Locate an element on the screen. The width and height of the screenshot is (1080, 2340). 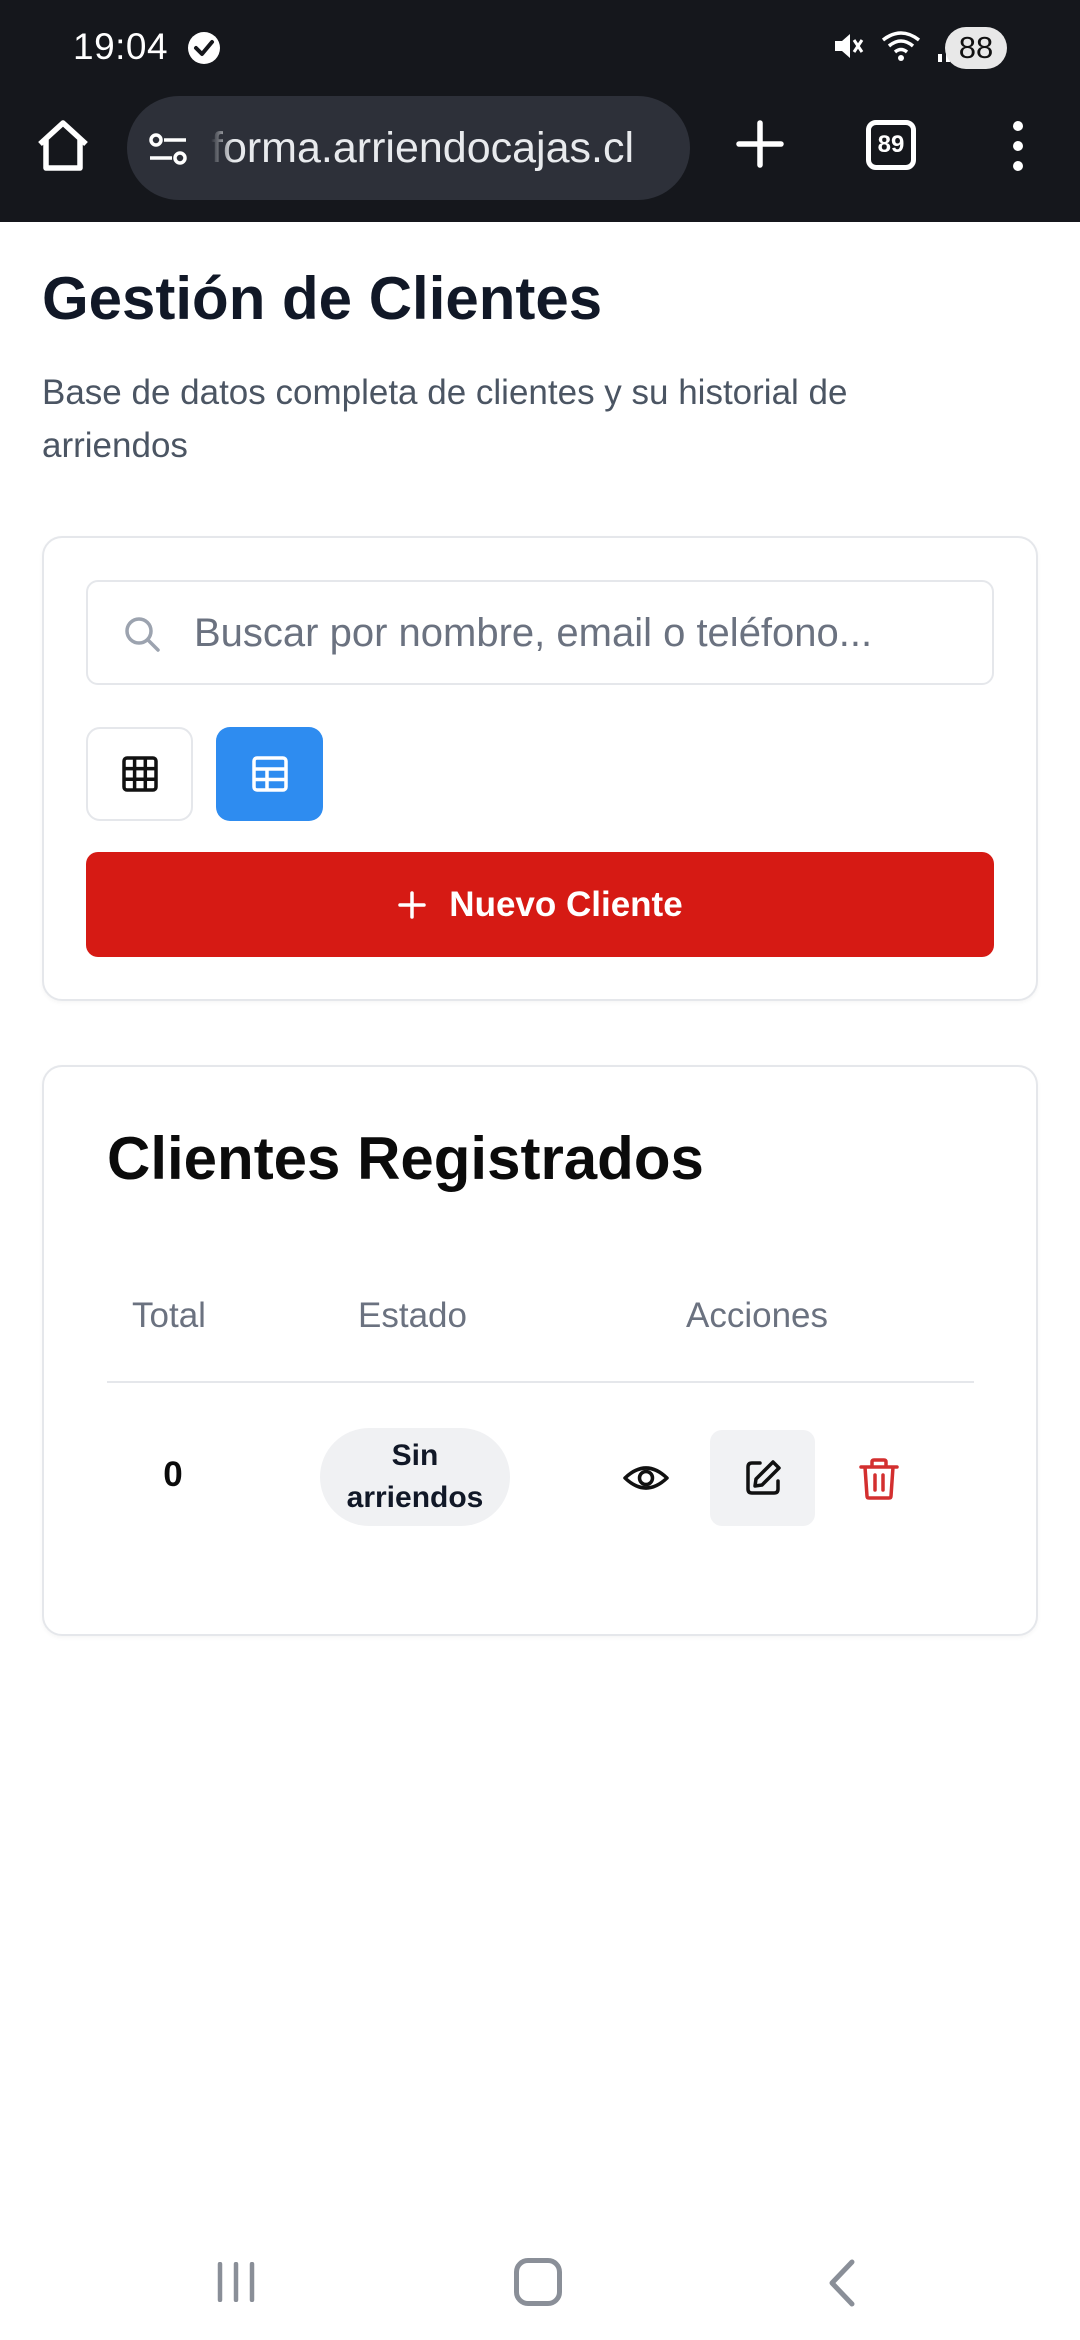
browser-chrome: 19:04 88 forma.arriendocajas.cl 89 is located at coordinates (540, 111).